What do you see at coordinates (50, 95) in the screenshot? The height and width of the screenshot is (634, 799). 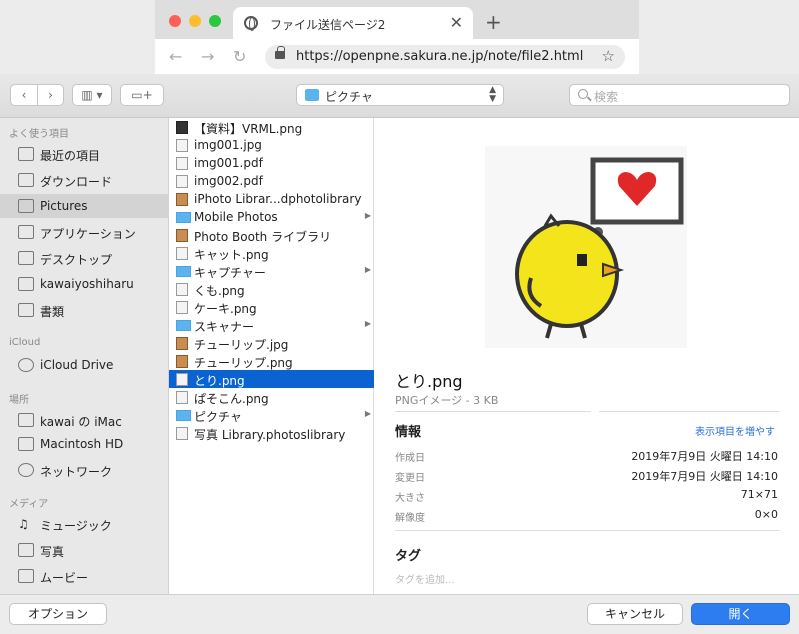 I see `forward-button: ›` at bounding box center [50, 95].